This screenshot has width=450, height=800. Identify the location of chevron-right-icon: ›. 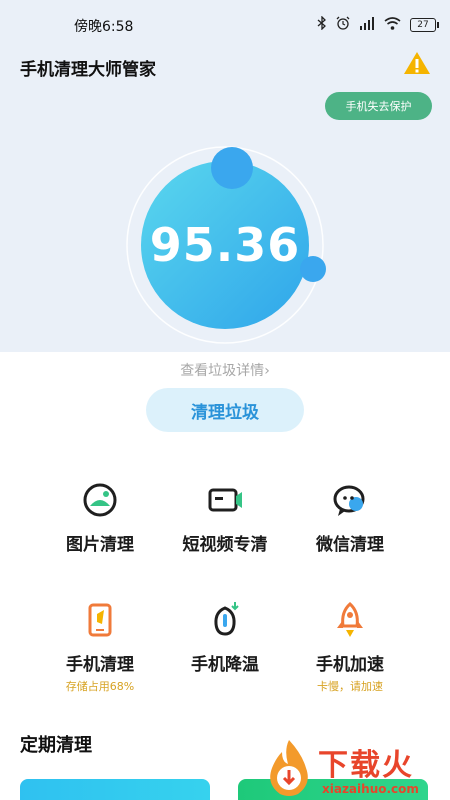
(267, 371).